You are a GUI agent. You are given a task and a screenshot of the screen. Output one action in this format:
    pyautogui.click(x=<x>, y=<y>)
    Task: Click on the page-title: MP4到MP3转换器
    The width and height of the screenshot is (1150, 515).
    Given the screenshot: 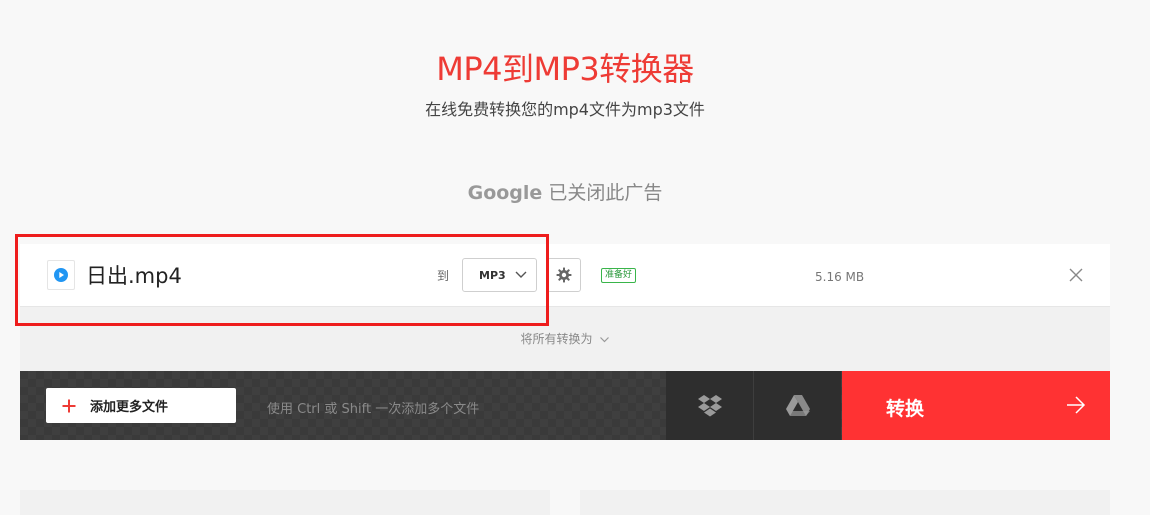 What is the action you would take?
    pyautogui.click(x=565, y=69)
    